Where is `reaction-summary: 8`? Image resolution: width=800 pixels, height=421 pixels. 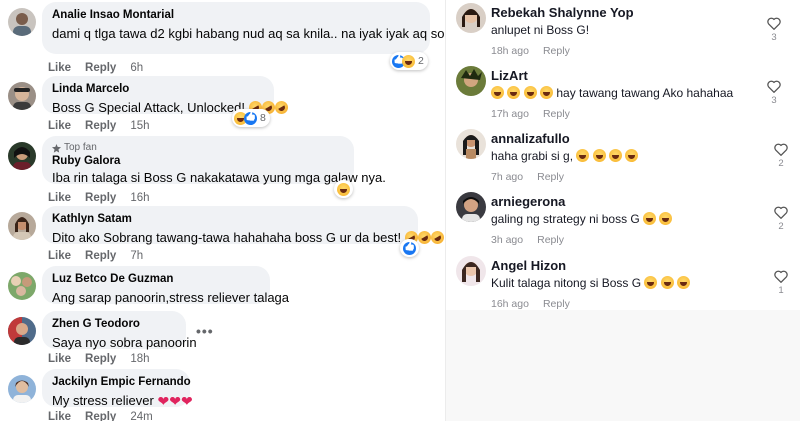
reaction-summary: 8 is located at coordinates (251, 118).